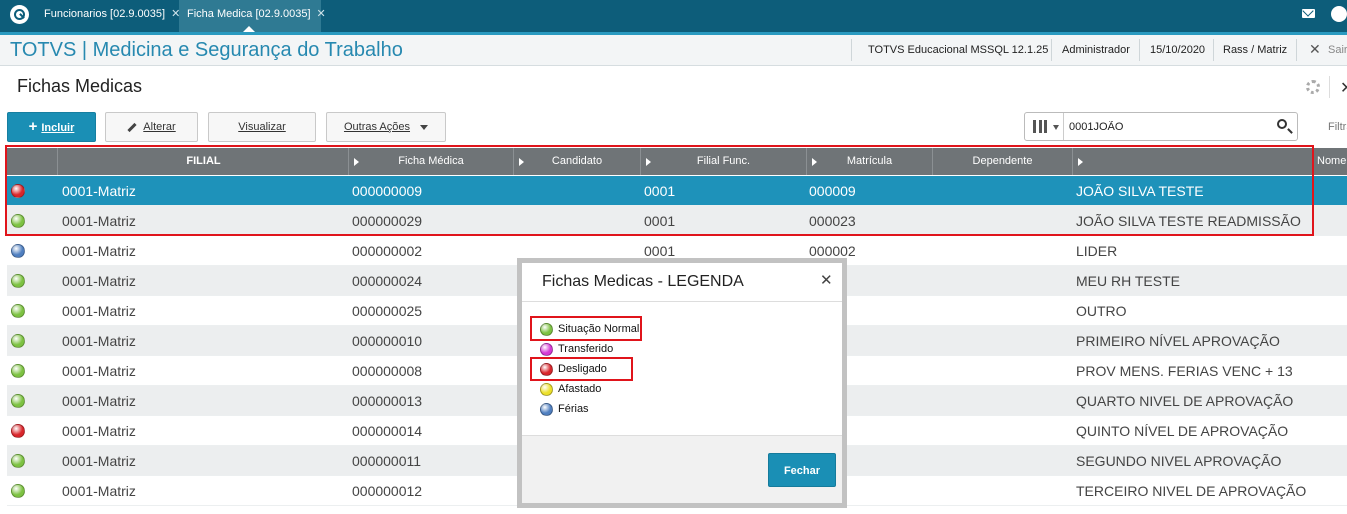 This screenshot has height=514, width=1347. What do you see at coordinates (832, 251) in the screenshot?
I see `cell-matricula: 000002` at bounding box center [832, 251].